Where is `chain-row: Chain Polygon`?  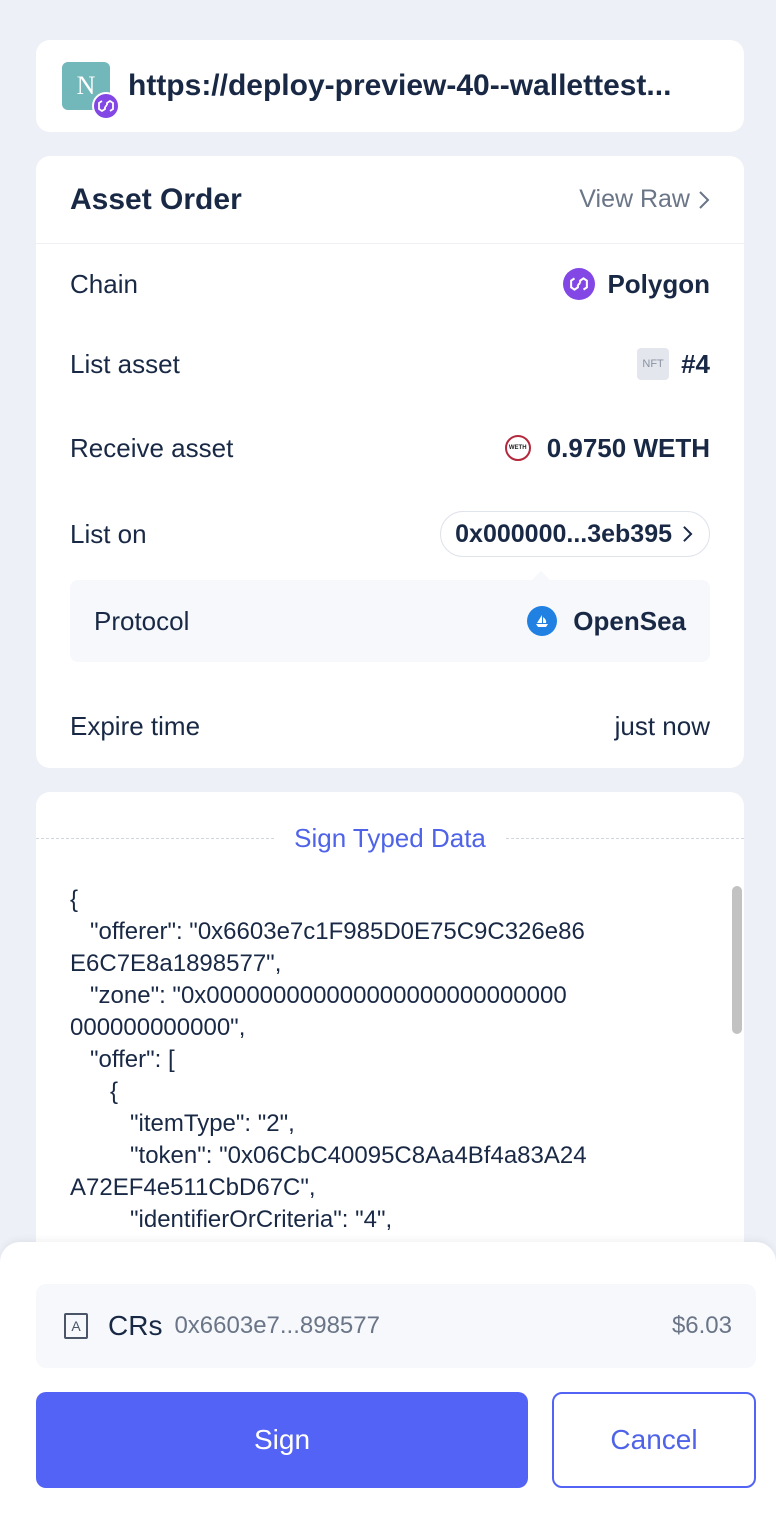 chain-row: Chain Polygon is located at coordinates (390, 284).